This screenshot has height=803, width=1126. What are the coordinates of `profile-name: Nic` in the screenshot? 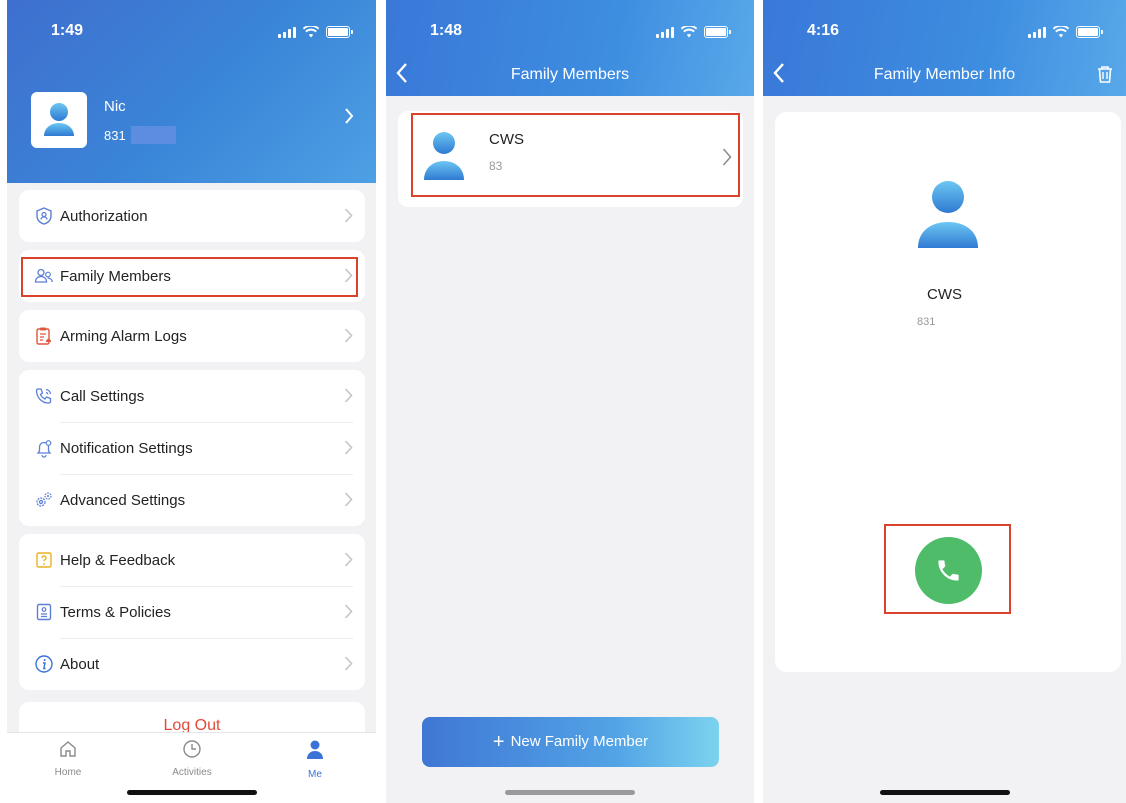 It's located at (115, 106).